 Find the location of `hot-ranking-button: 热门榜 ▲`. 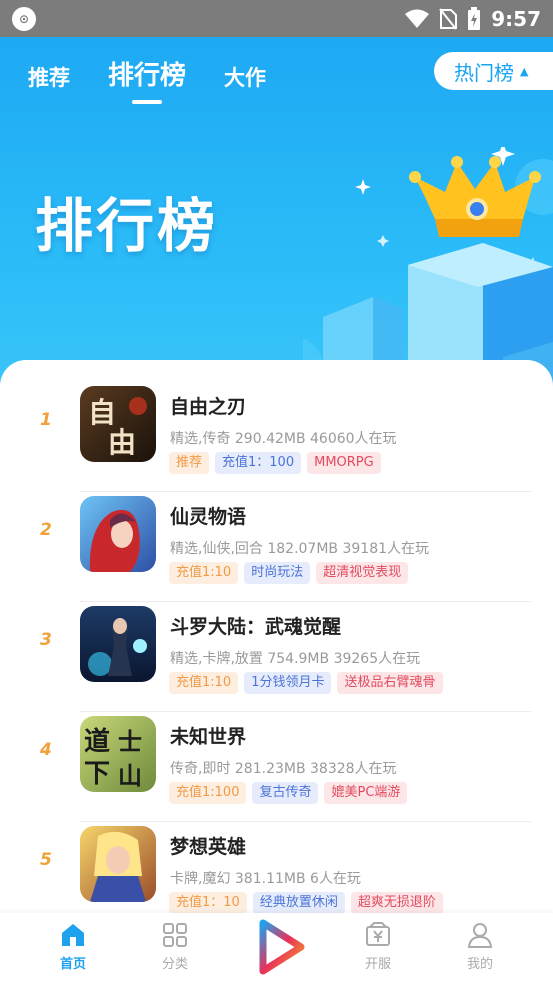

hot-ranking-button: 热门榜 ▲ is located at coordinates (493, 71).